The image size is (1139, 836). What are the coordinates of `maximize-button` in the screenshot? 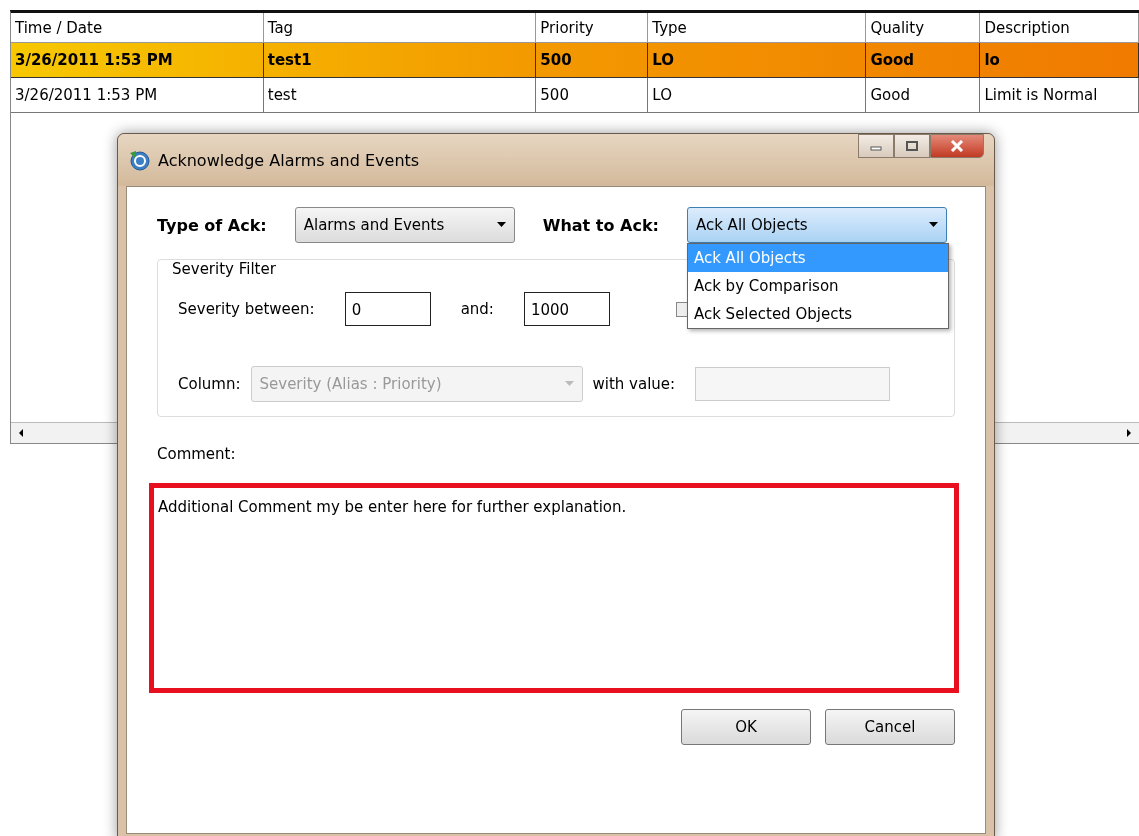 It's located at (912, 146).